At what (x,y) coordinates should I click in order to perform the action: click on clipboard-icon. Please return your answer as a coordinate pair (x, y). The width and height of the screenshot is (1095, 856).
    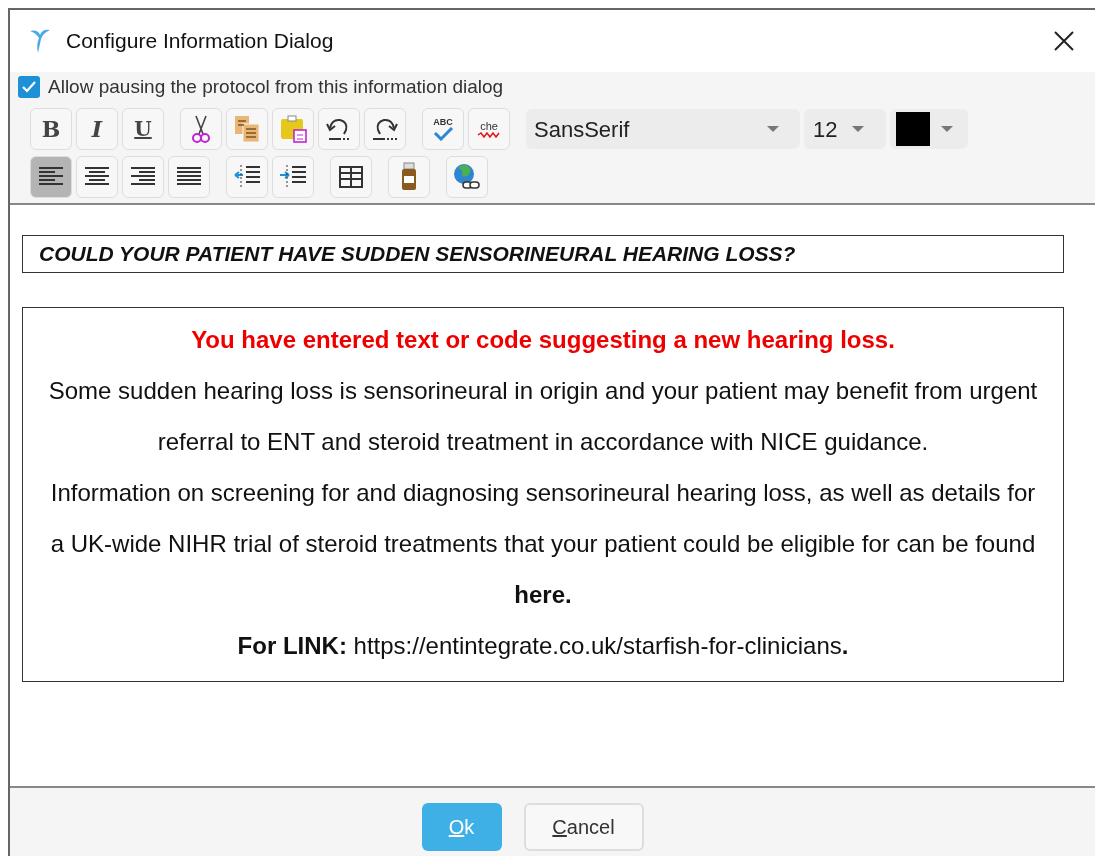
    Looking at the image, I should click on (293, 129).